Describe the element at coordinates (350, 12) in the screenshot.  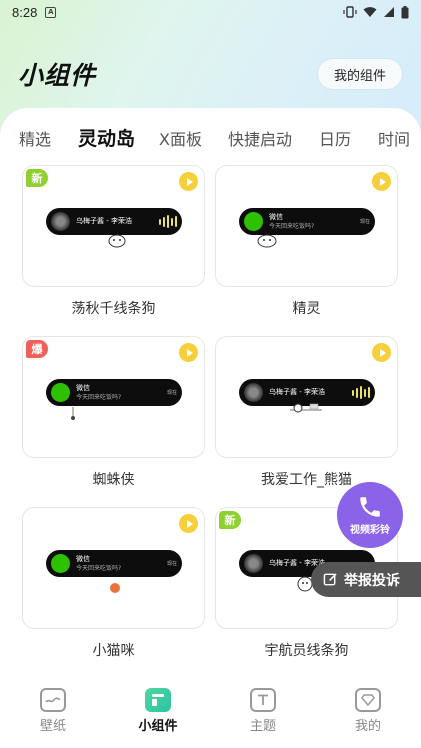
I see `vibrate-icon` at that location.